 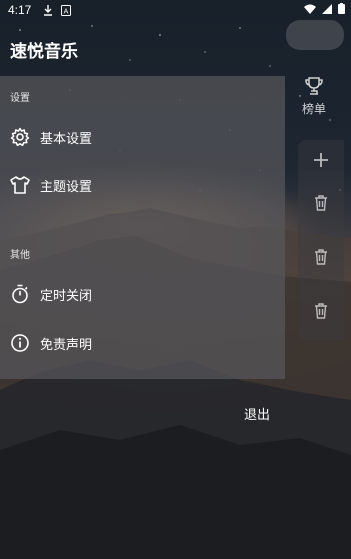 I want to click on download-icon, so click(x=48, y=10).